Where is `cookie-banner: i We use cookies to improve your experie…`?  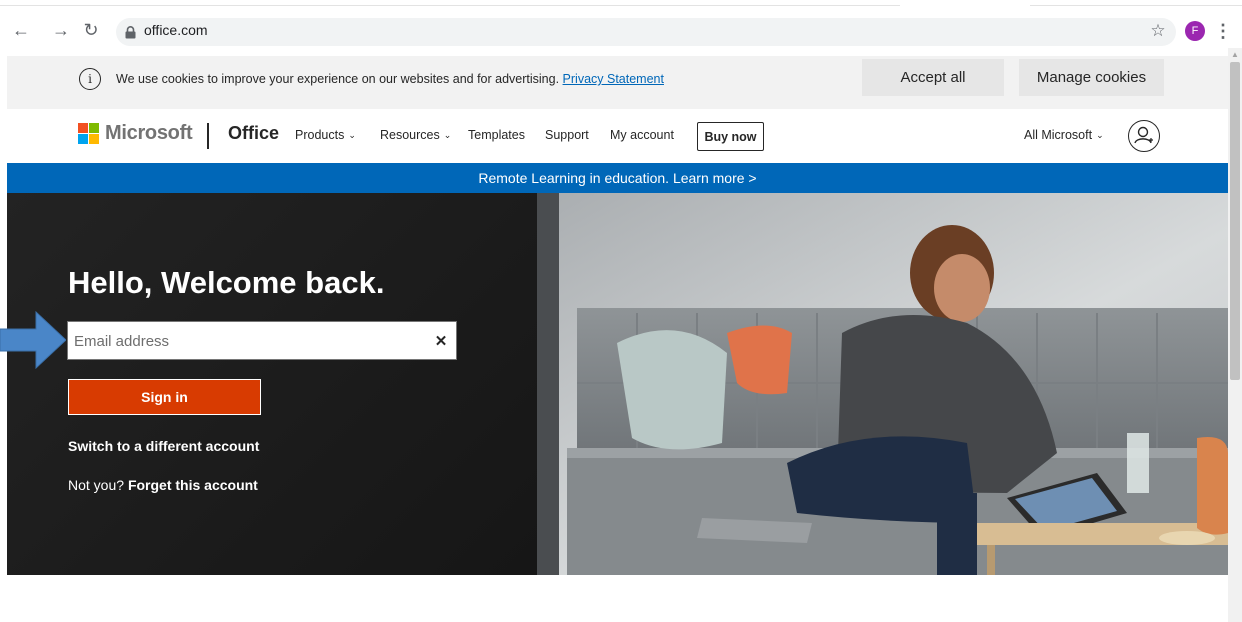
cookie-banner: i We use cookies to improve your experie… is located at coordinates (617, 82).